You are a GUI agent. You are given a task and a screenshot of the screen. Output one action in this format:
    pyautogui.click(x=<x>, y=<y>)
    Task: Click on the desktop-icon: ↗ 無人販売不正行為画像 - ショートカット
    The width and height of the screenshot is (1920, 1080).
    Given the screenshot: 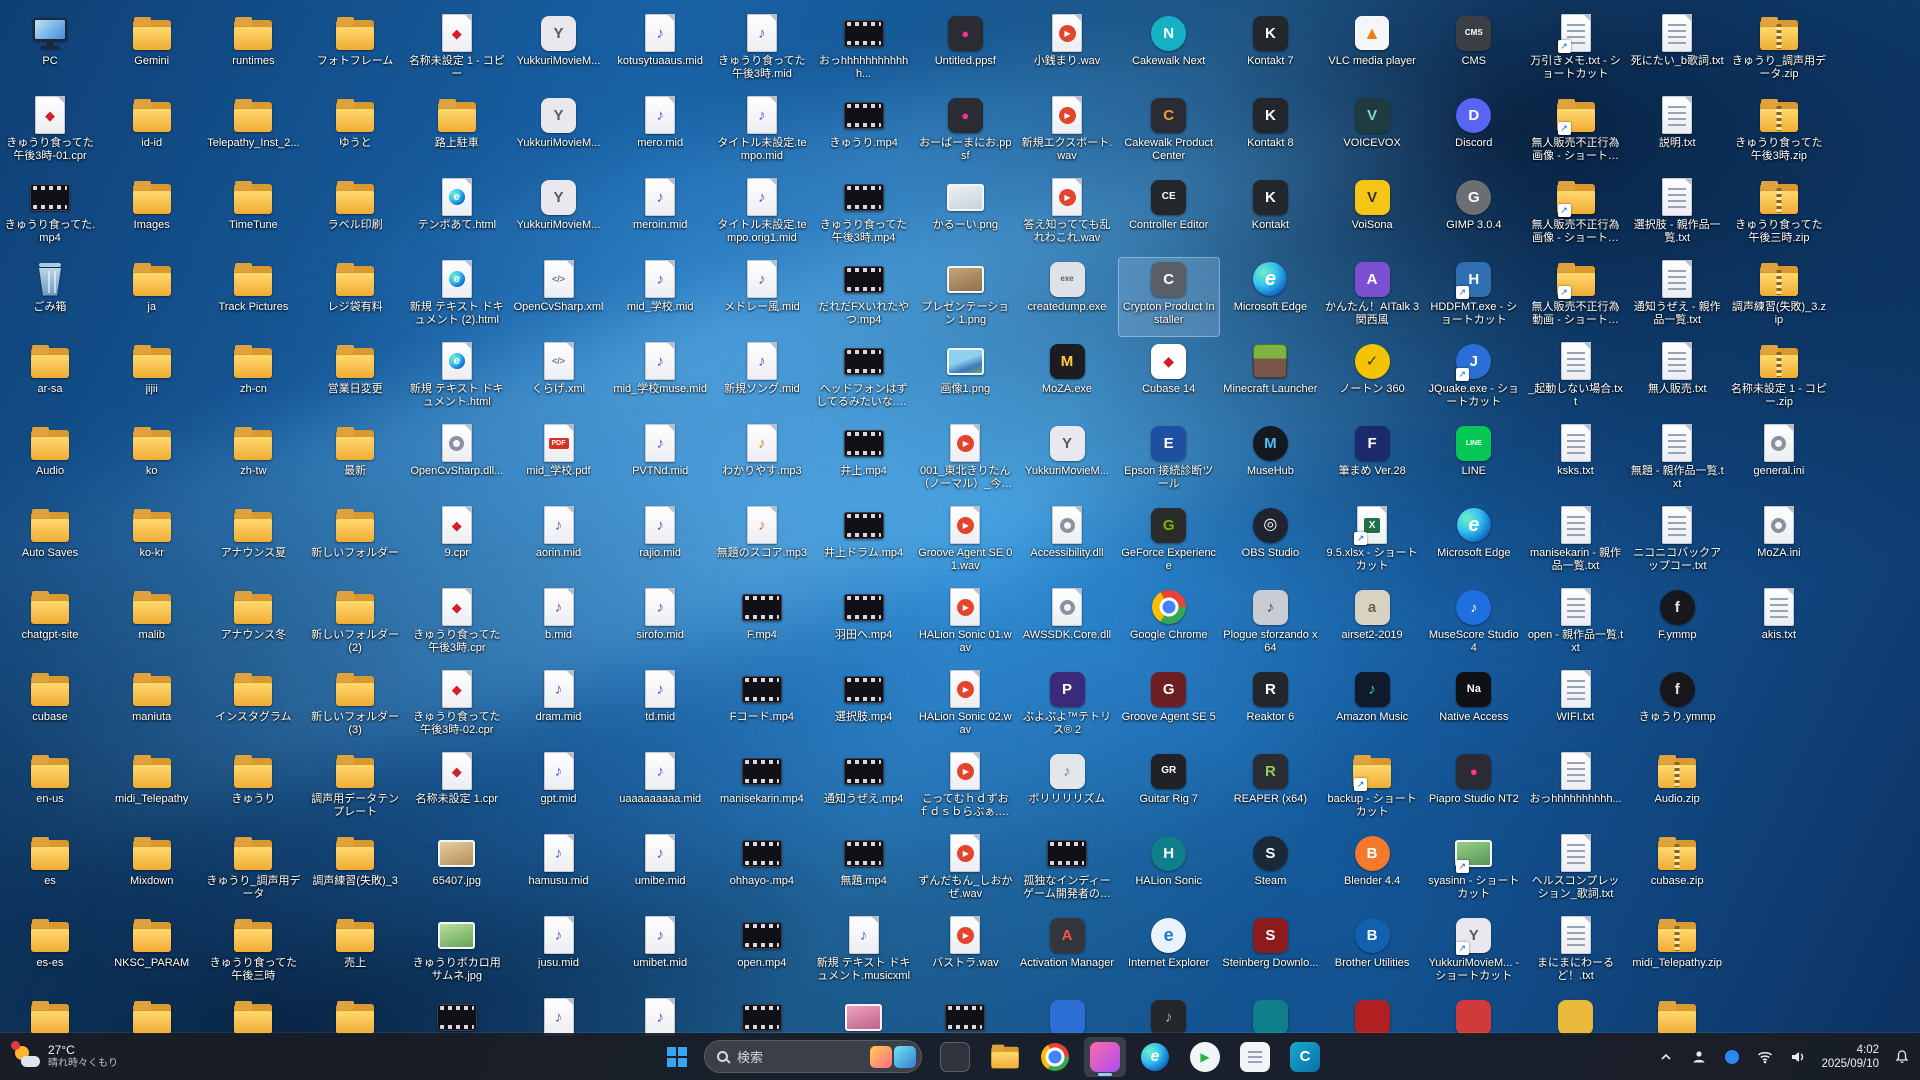 What is the action you would take?
    pyautogui.click(x=1576, y=215)
    